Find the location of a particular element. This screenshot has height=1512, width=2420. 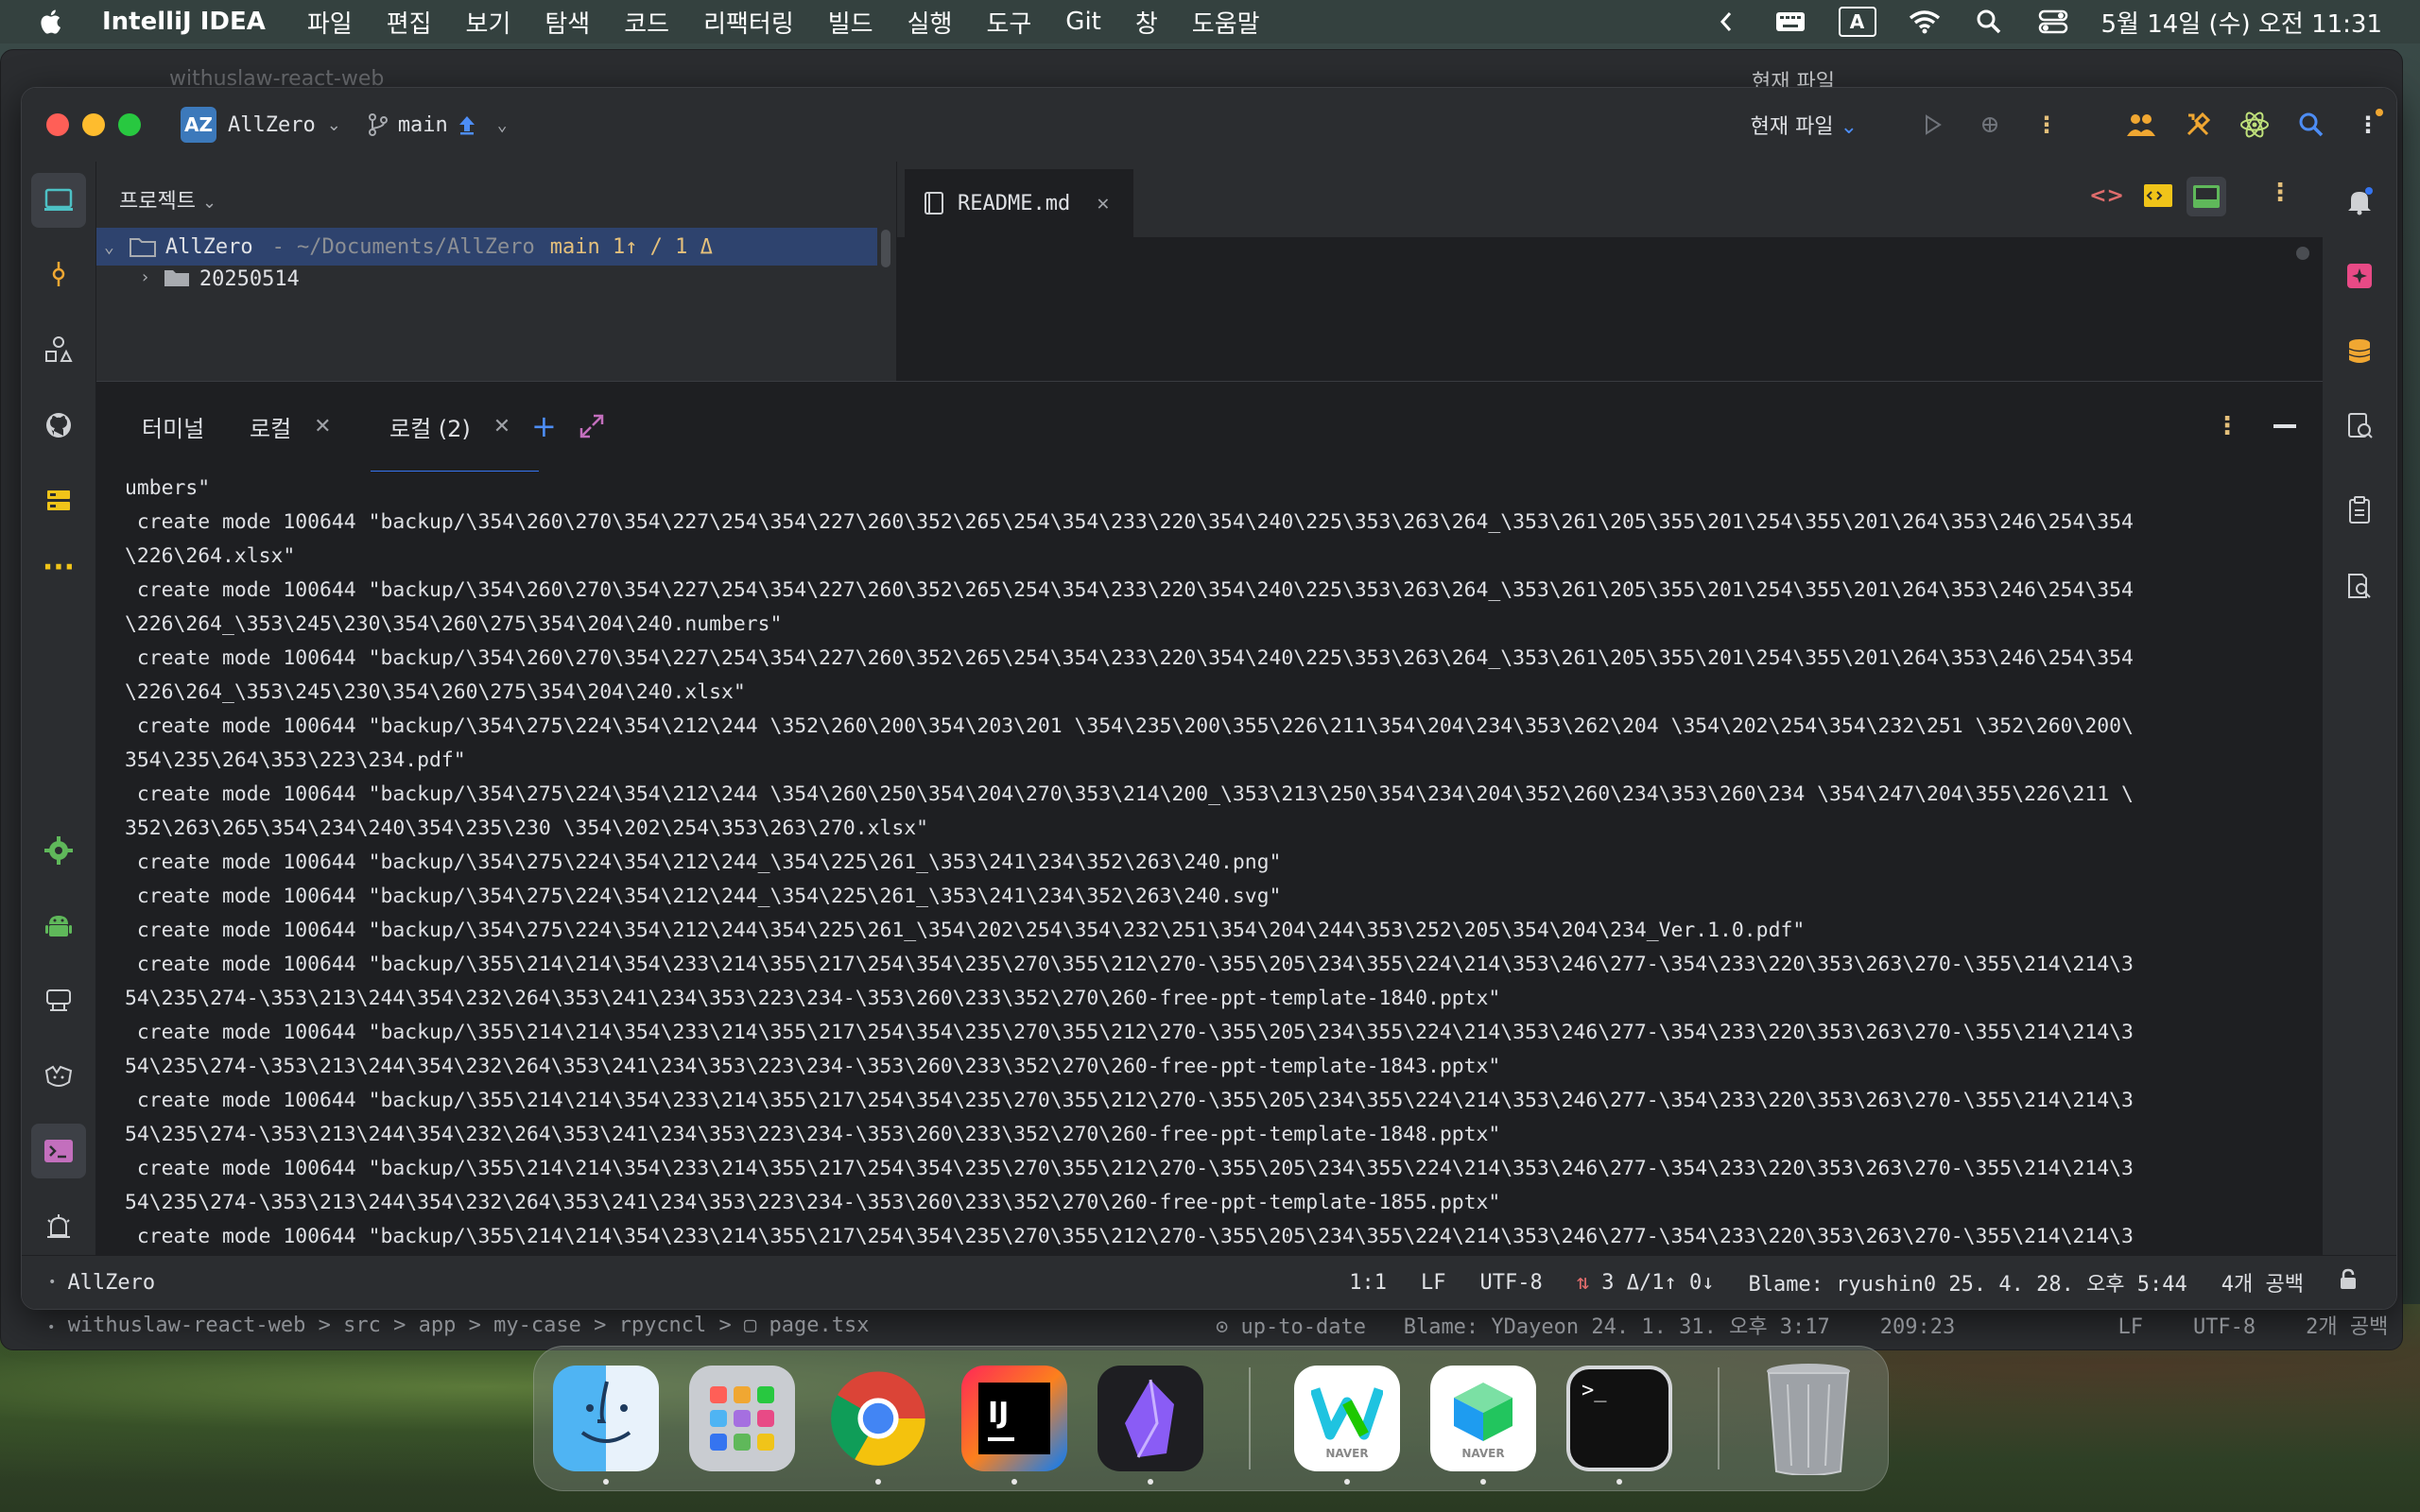

expand-chevron-icon: ⌄ is located at coordinates (109, 247).